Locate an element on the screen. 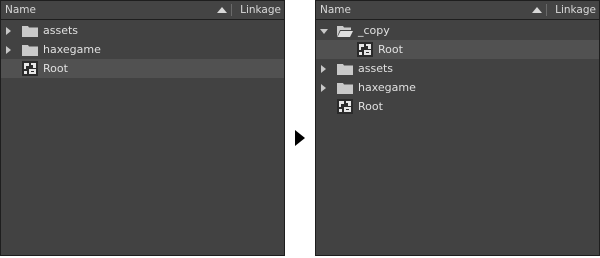 This screenshot has height=258, width=600. library-item-copy: _copy is located at coordinates (457, 30).